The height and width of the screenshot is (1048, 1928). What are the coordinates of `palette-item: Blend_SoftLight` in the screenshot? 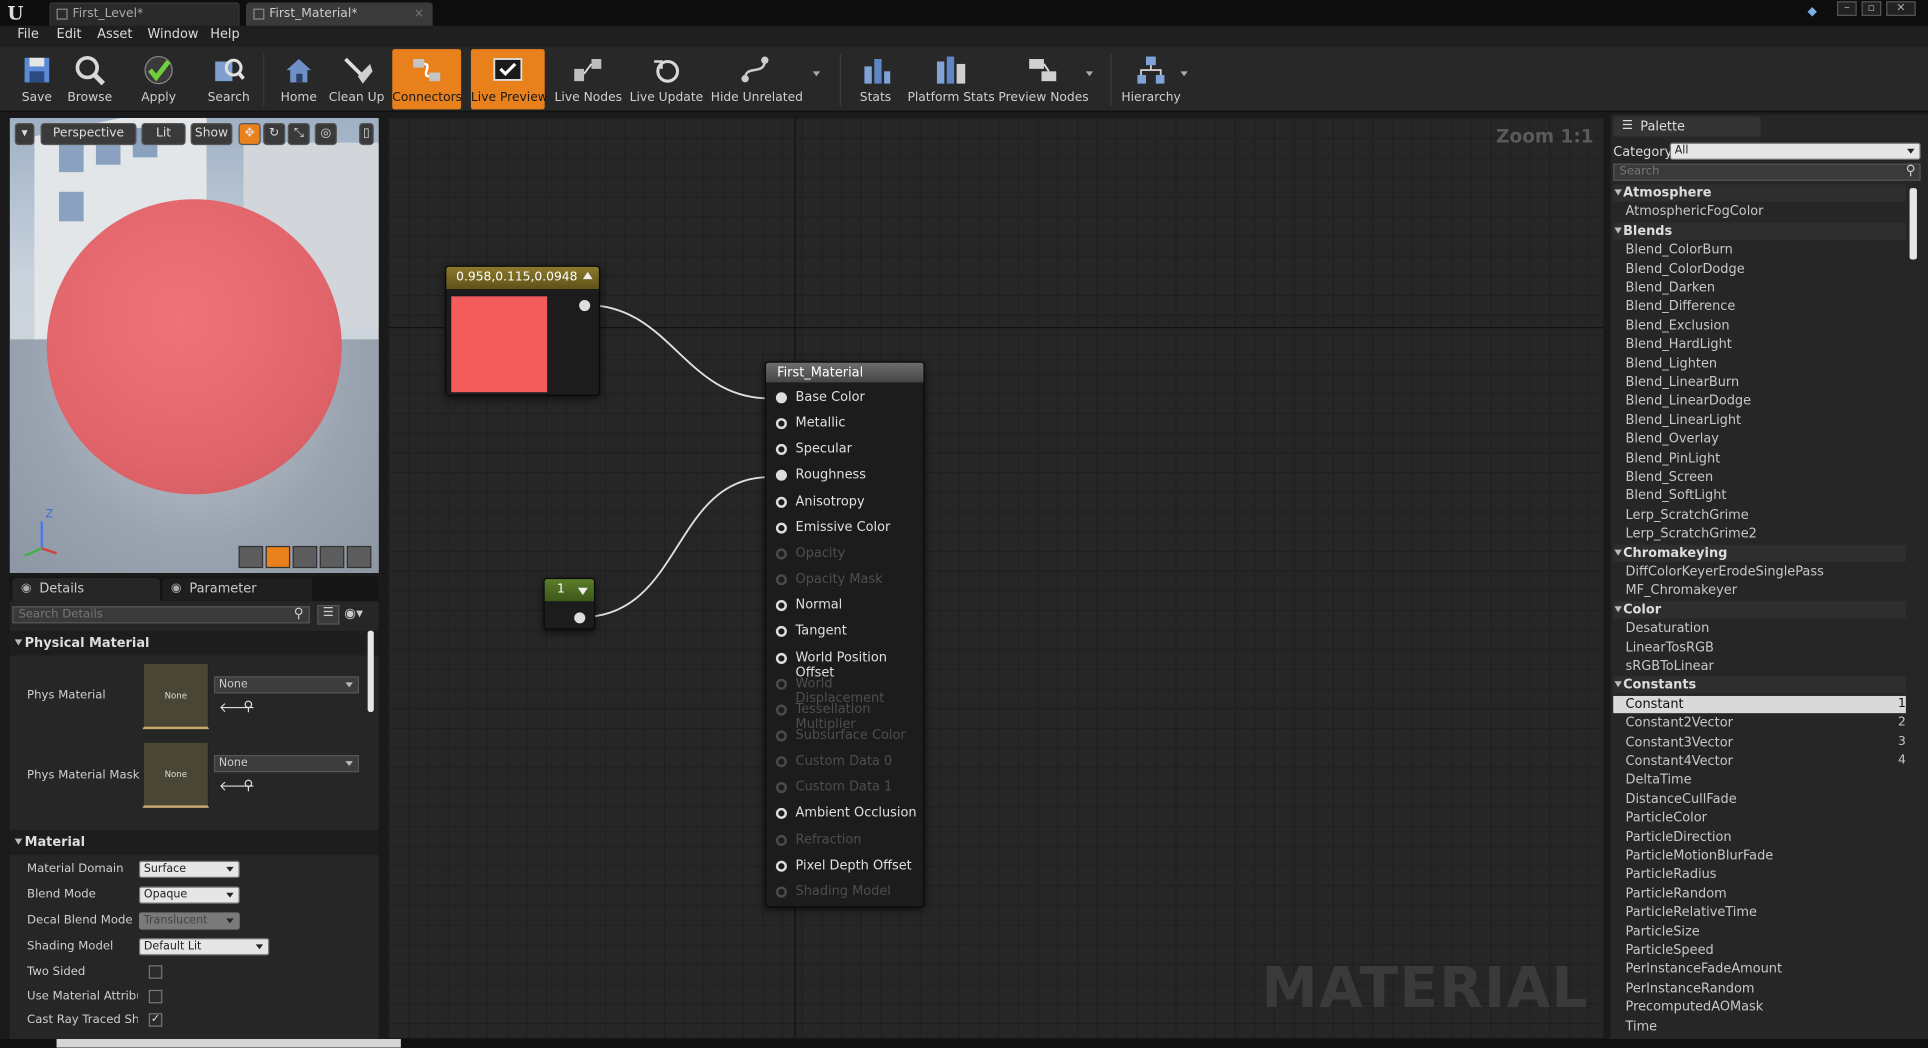 It's located at (1676, 496).